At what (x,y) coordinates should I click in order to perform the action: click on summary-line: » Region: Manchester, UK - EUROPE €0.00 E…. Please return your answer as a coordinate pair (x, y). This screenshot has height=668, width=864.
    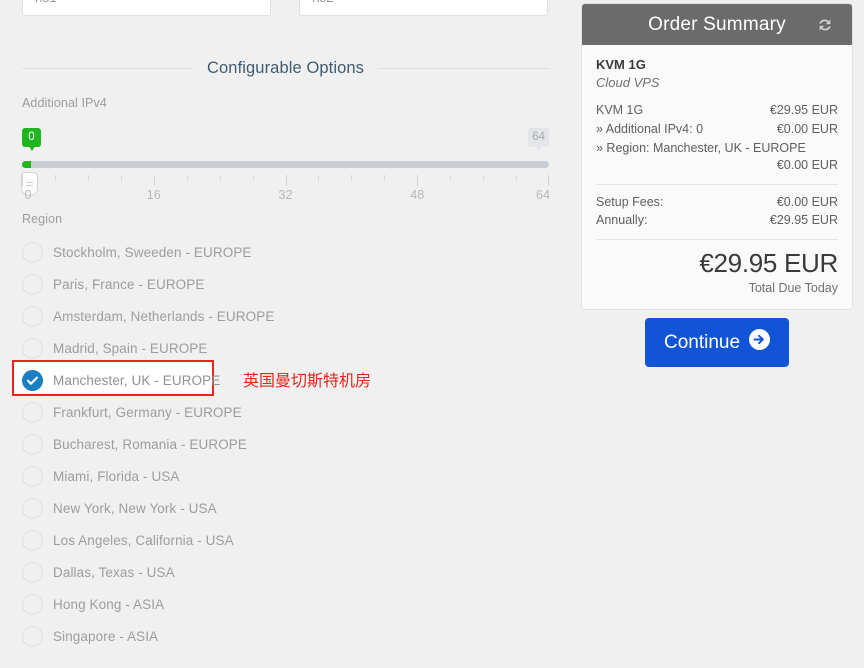
    Looking at the image, I should click on (717, 157).